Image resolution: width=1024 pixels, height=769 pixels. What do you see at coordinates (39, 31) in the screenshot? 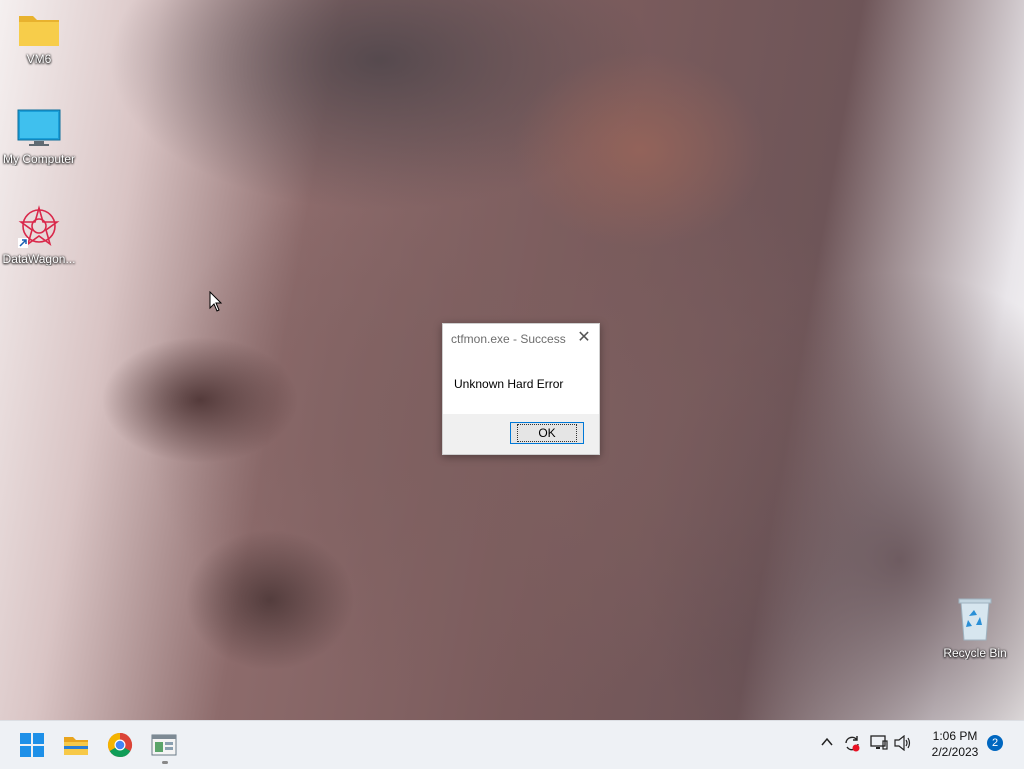
I see `folder-icon` at bounding box center [39, 31].